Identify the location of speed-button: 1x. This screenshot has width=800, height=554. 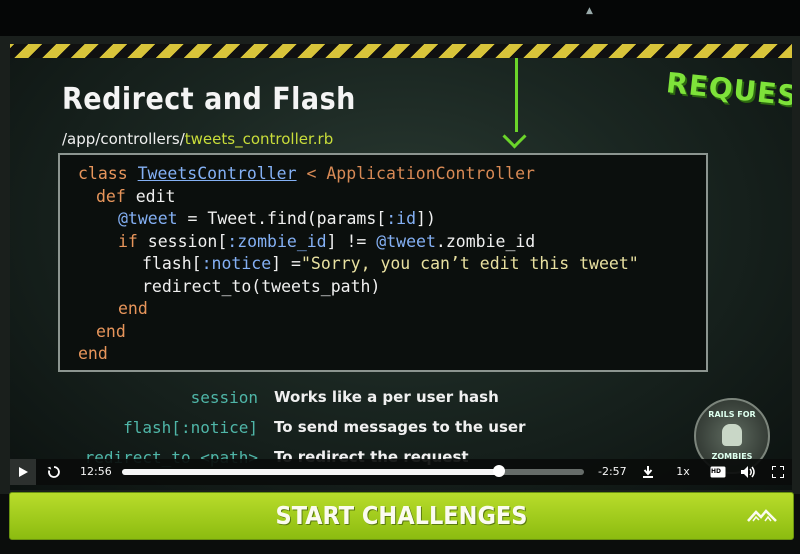
(683, 472).